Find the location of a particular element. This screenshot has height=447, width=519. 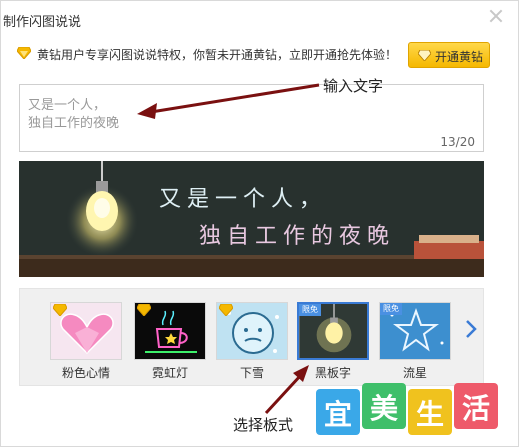

dialog-title: 制作闪图说说 is located at coordinates (42, 22).